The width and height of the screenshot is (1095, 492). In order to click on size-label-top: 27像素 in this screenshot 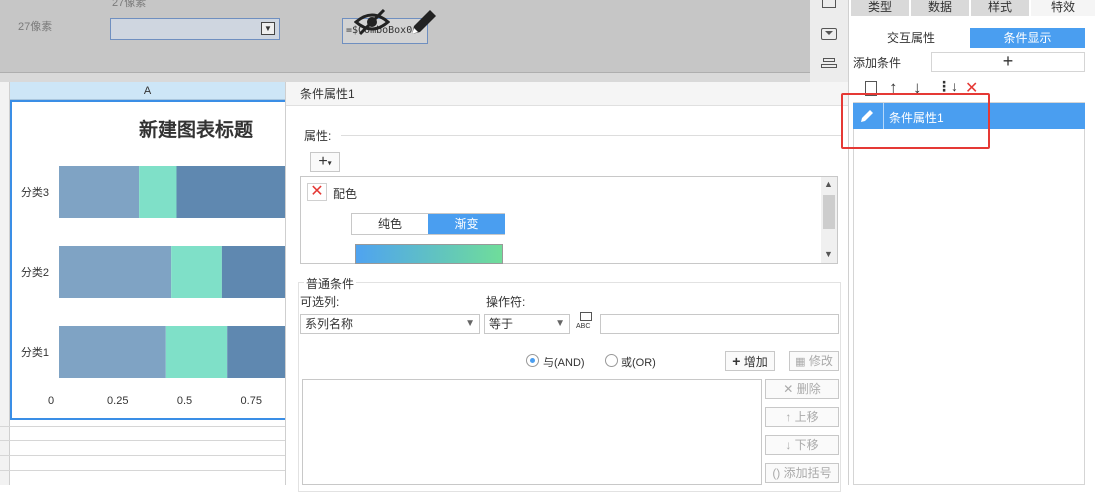, I will do `click(129, 4)`.